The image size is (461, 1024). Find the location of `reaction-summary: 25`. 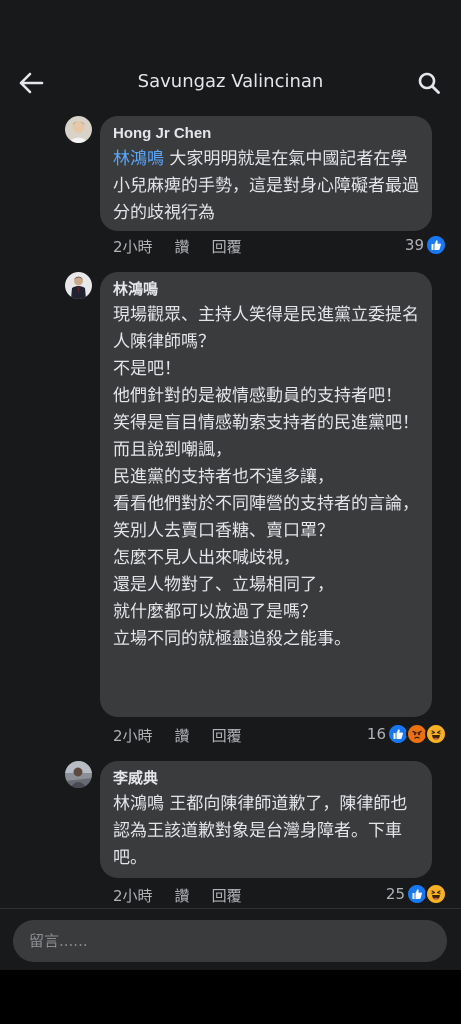

reaction-summary: 25 is located at coordinates (416, 894).